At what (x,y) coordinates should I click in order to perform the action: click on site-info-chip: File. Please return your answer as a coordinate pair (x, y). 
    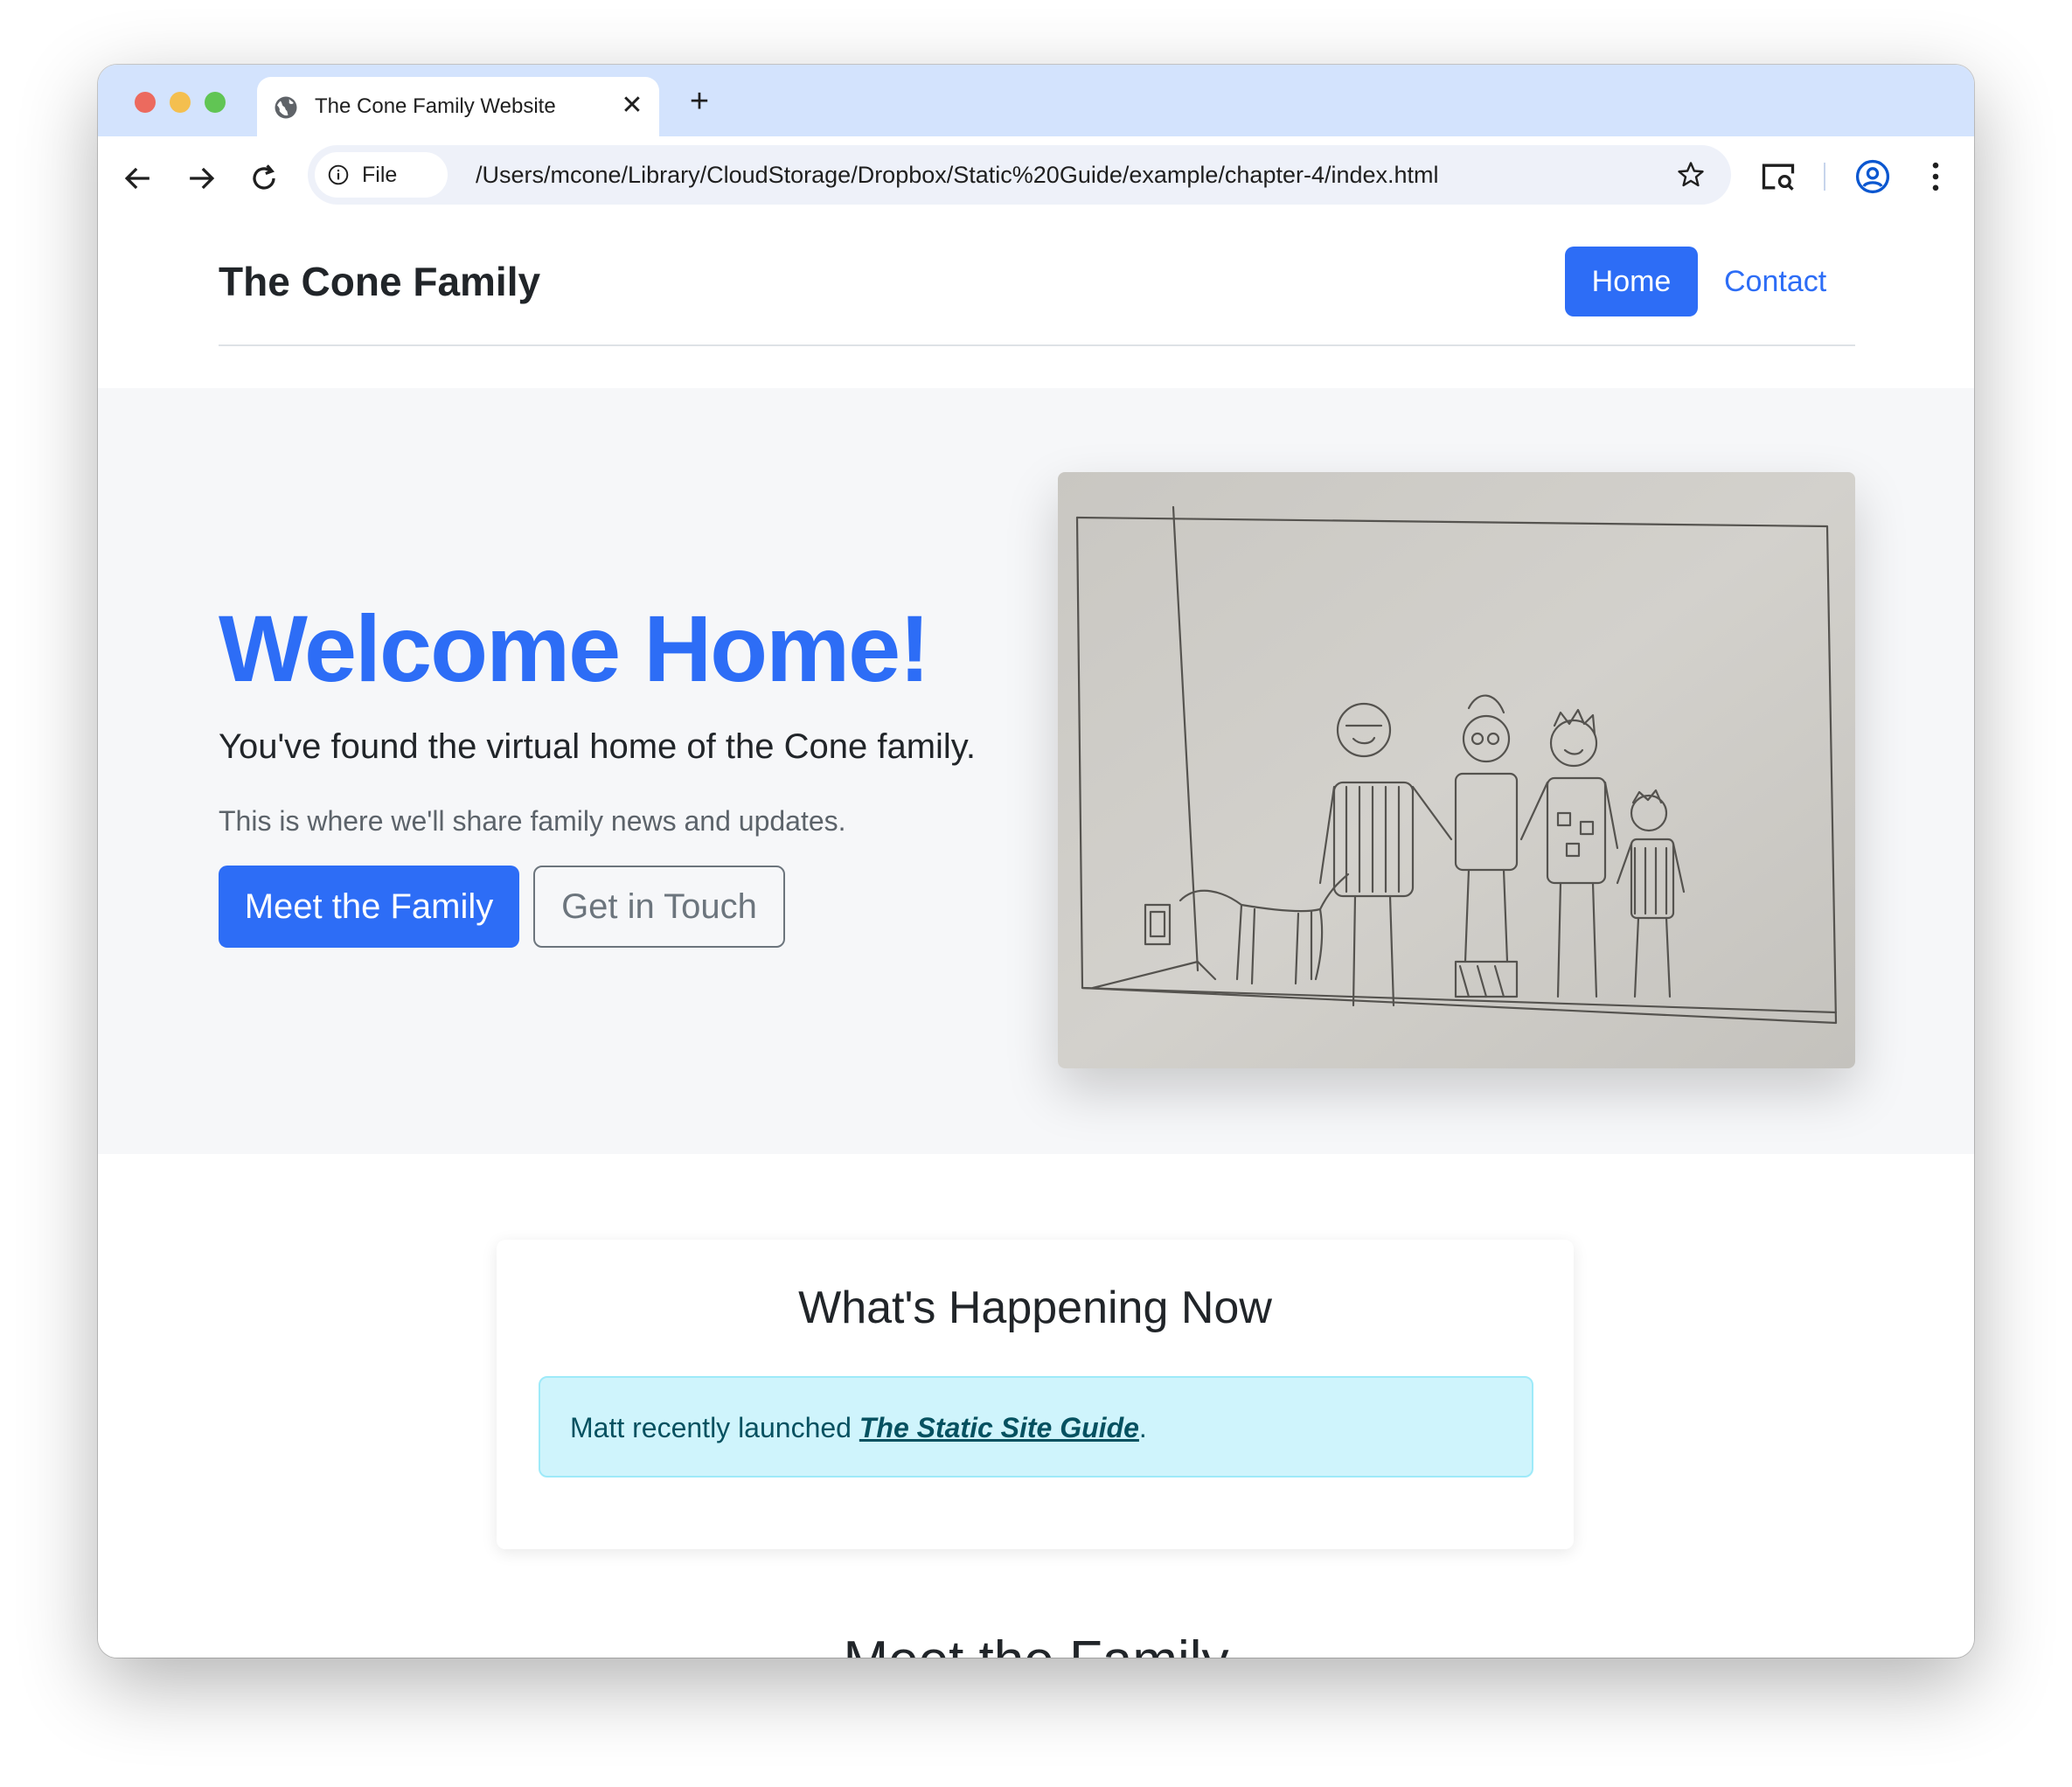
    Looking at the image, I should click on (381, 175).